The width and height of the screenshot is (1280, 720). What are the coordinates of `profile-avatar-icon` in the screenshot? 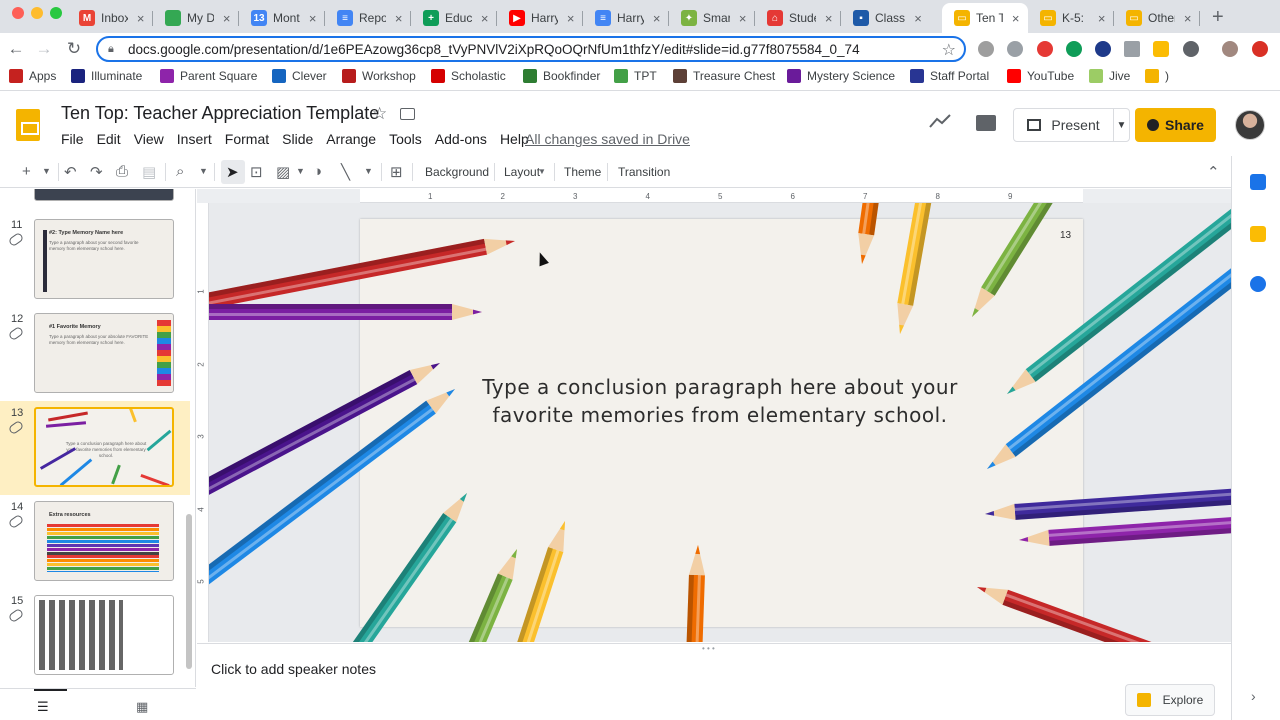 It's located at (1230, 49).